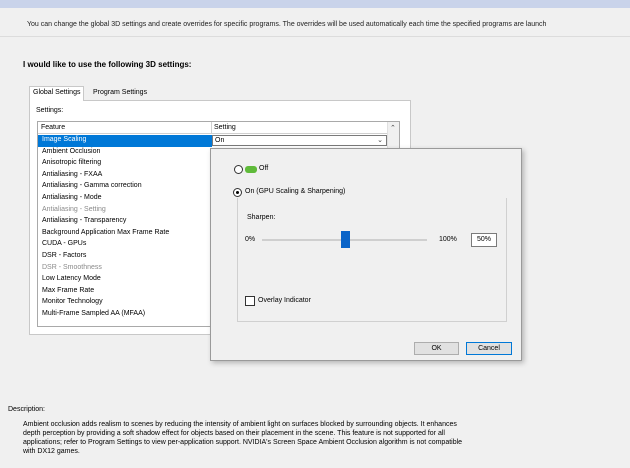 This screenshot has height=468, width=630. Describe the element at coordinates (436, 348) in the screenshot. I see `ok-button: OK` at that location.